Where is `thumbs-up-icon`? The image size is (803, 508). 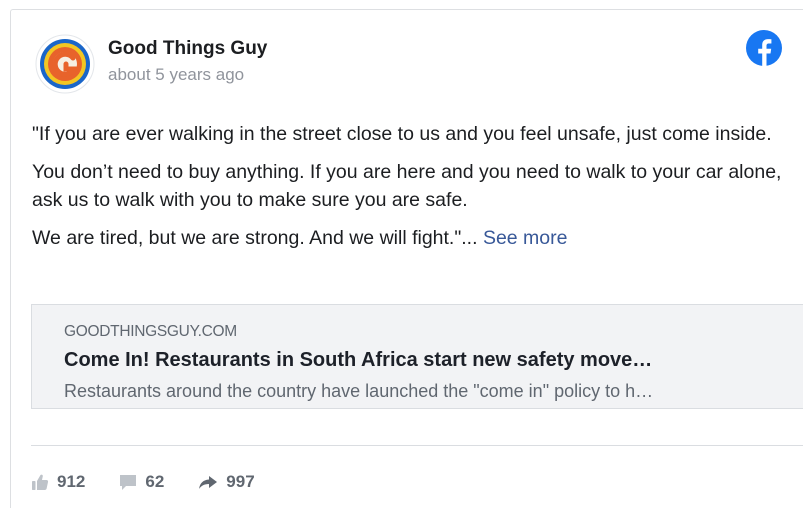 thumbs-up-icon is located at coordinates (40, 482).